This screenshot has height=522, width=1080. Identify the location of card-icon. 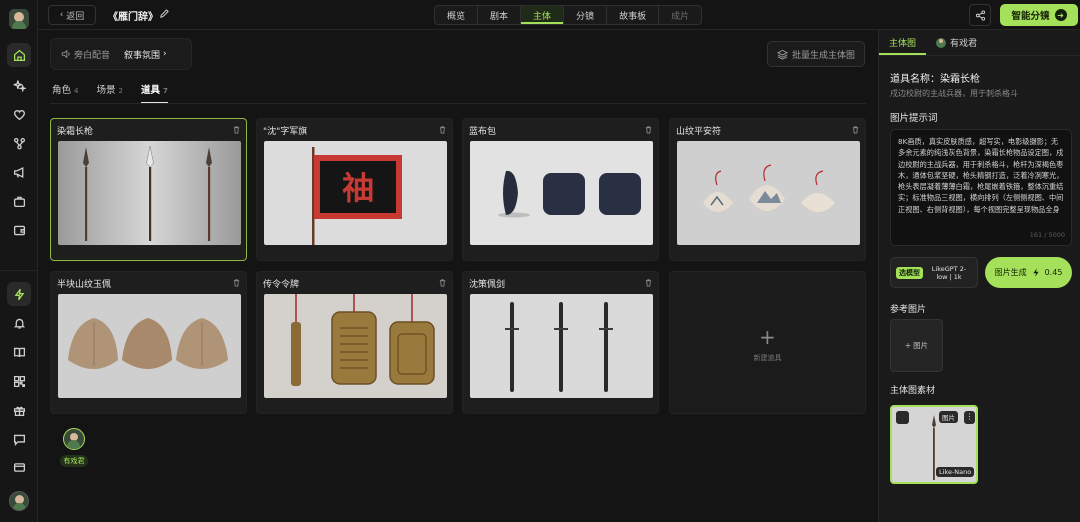
(19, 467).